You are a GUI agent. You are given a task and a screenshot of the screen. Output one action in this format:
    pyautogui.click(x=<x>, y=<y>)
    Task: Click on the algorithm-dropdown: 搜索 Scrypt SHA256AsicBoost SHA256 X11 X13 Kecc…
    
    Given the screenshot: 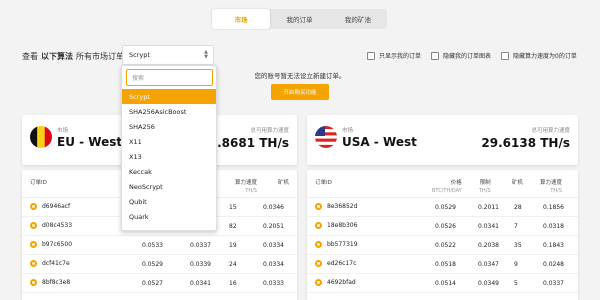 What is the action you would take?
    pyautogui.click(x=169, y=148)
    